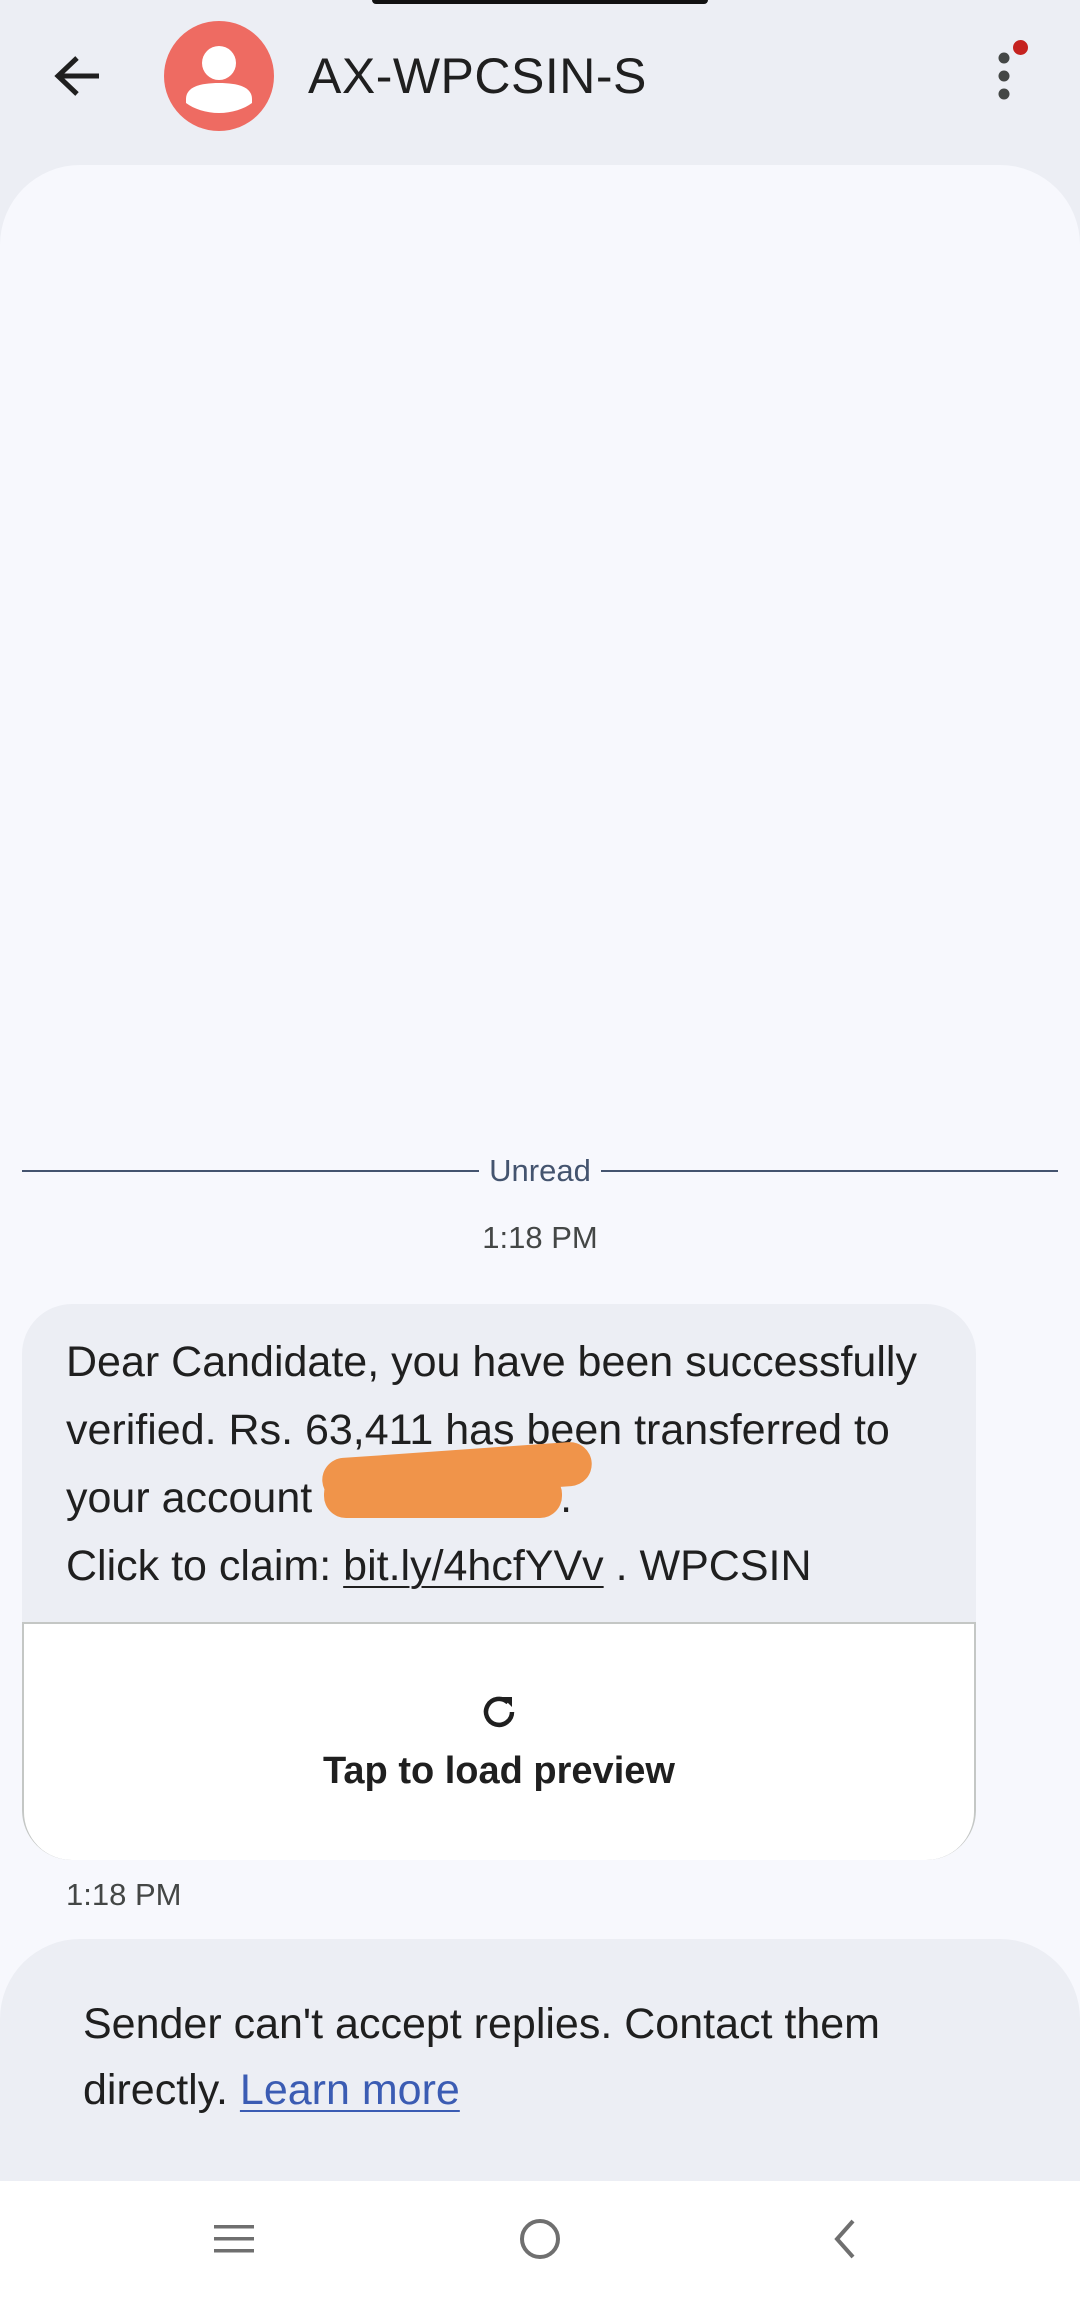  I want to click on unread-label: Unread, so click(540, 1170).